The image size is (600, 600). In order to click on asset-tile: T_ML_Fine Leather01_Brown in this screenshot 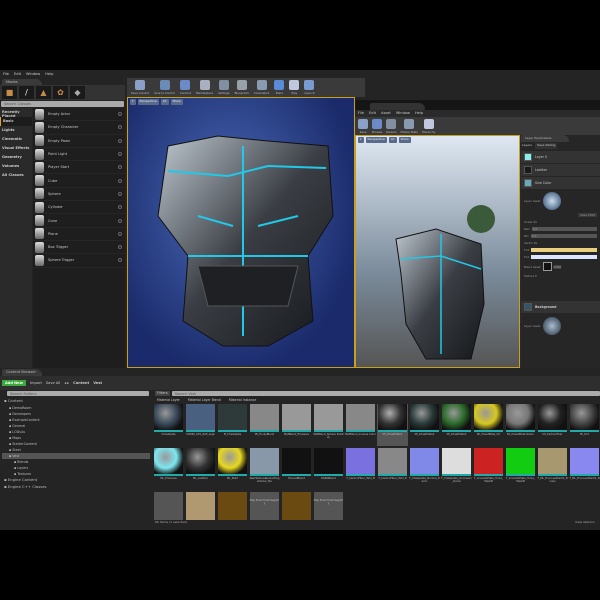, I will do `click(552, 469)`.